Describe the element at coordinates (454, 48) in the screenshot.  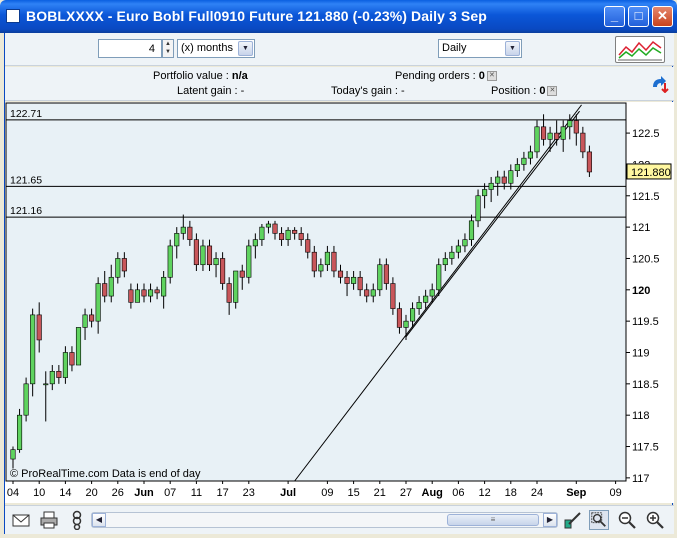
I see `interval-value: Daily` at that location.